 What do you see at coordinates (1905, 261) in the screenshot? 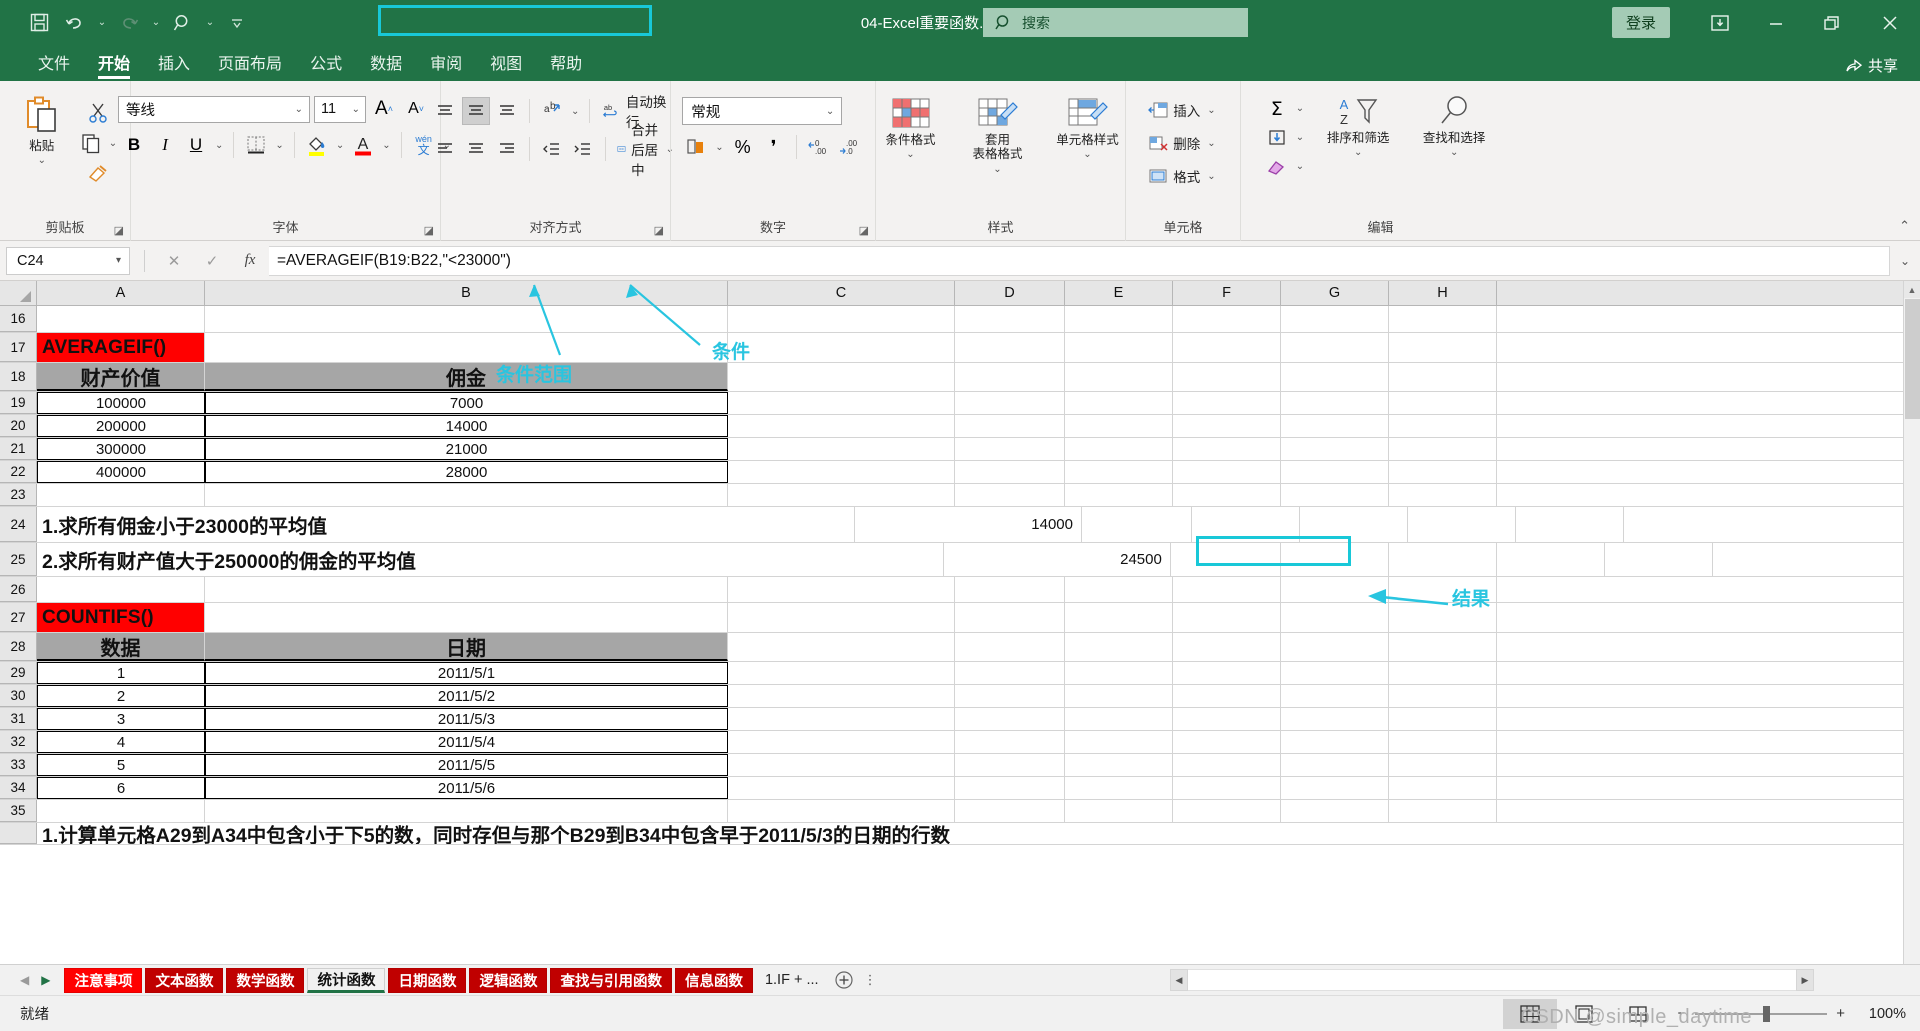
I see `expand-formula-bar-icon: ⌄` at bounding box center [1905, 261].